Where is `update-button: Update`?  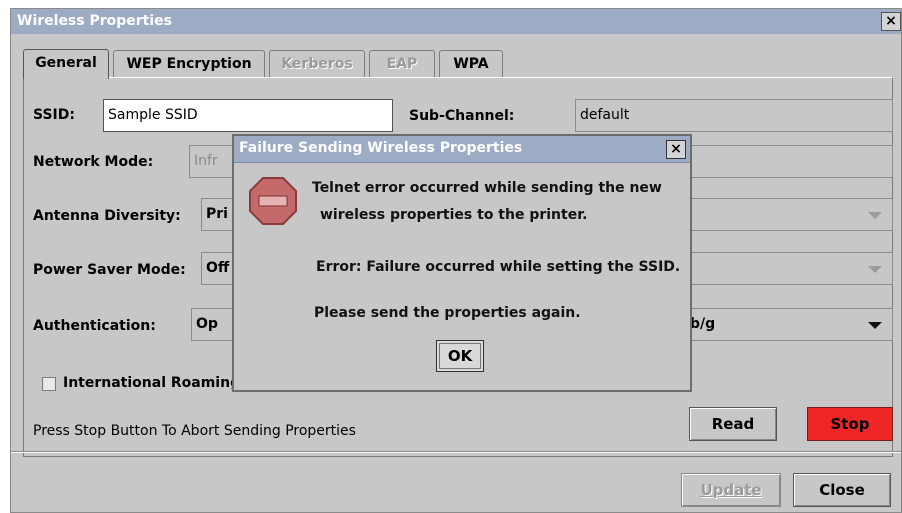
update-button: Update is located at coordinates (731, 490).